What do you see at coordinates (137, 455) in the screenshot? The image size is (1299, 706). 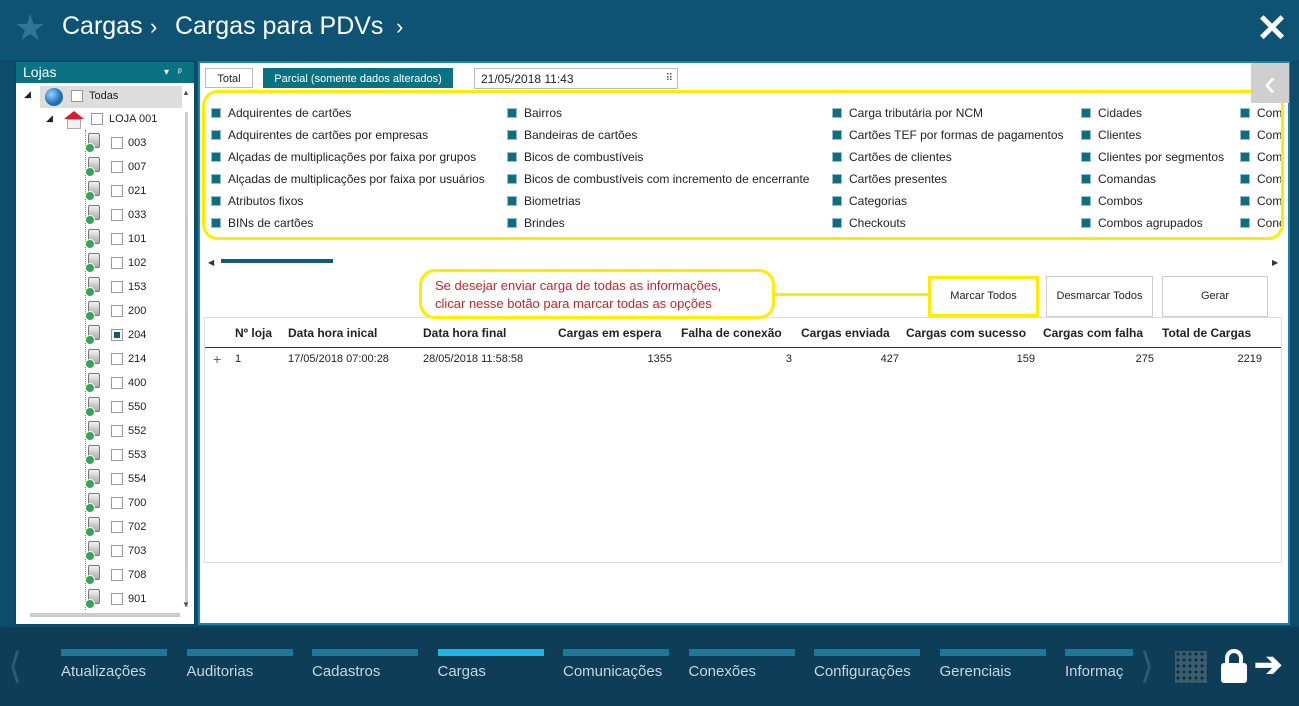 I see `pdv-label: 553` at bounding box center [137, 455].